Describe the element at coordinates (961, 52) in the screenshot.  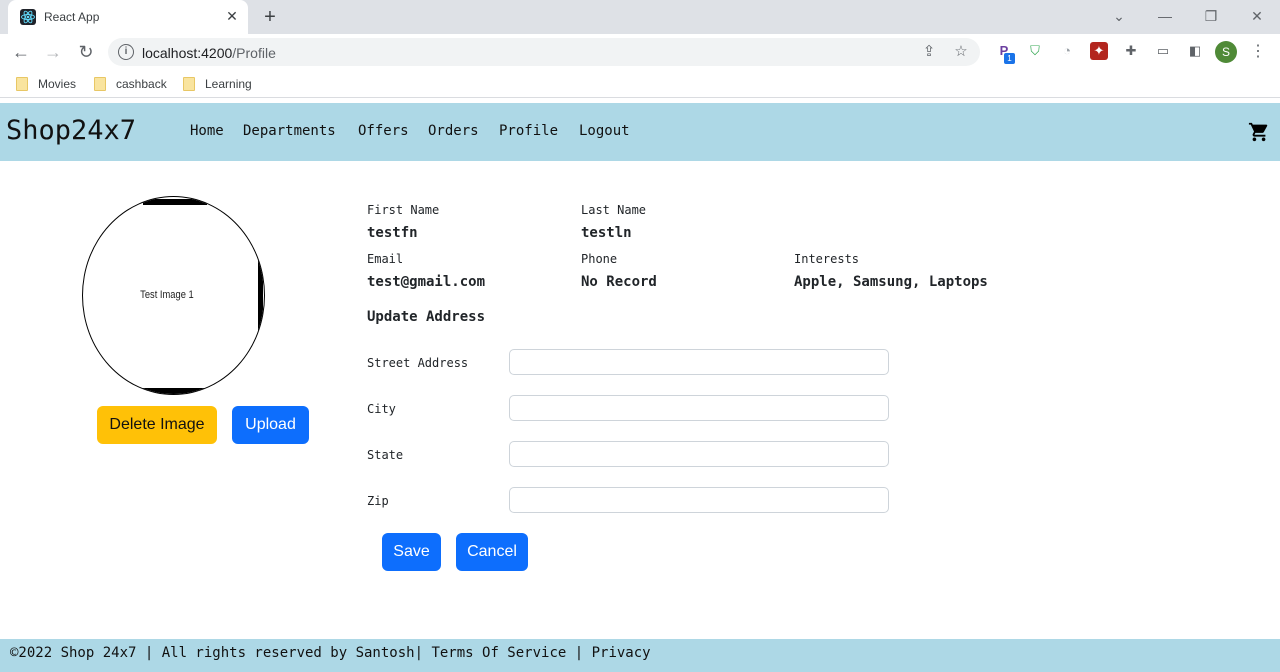
I see `star-icon: ☆` at that location.